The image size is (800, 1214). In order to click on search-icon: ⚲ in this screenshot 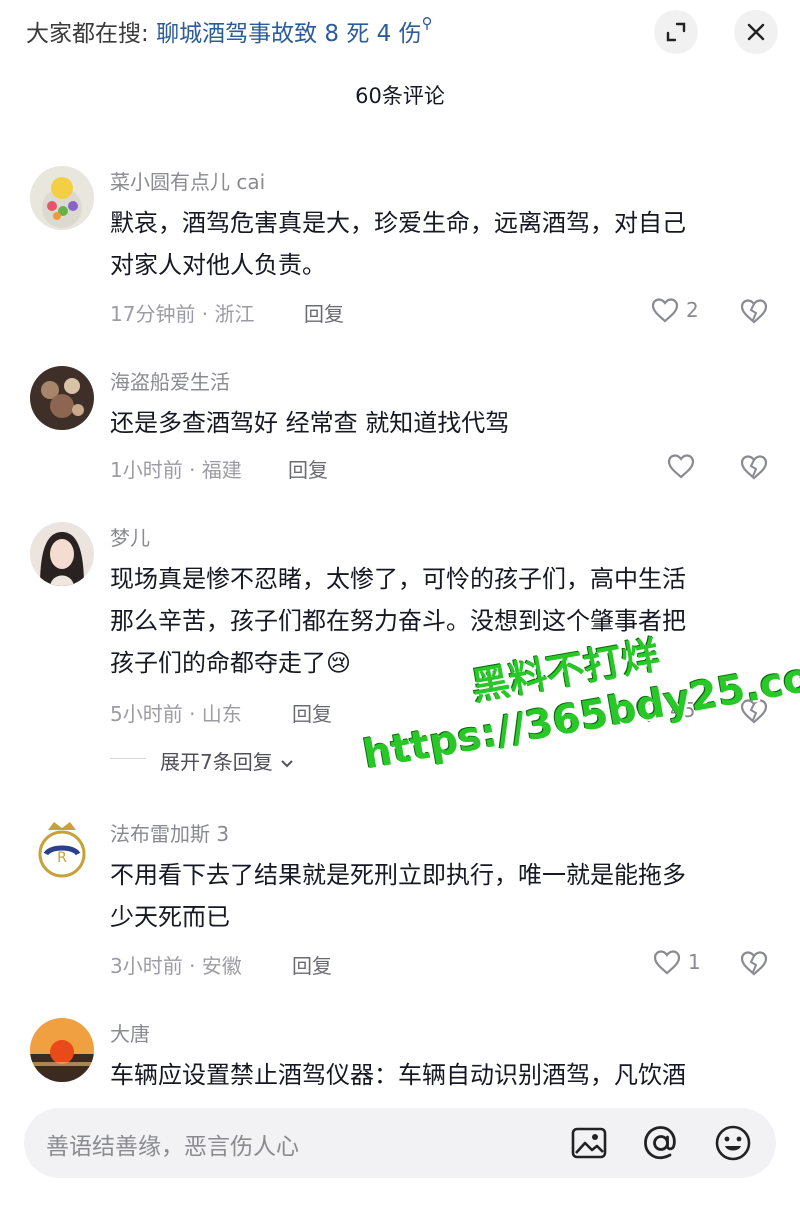, I will do `click(427, 23)`.